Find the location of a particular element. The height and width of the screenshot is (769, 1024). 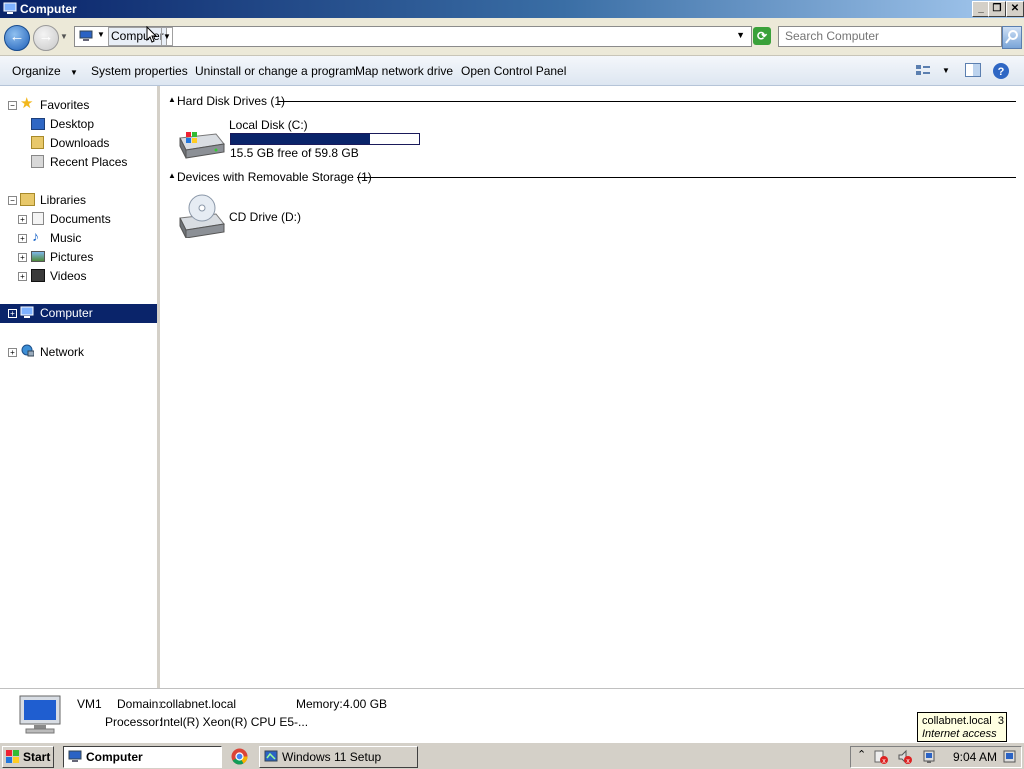

nav-label-network: Network is located at coordinates (62, 352).